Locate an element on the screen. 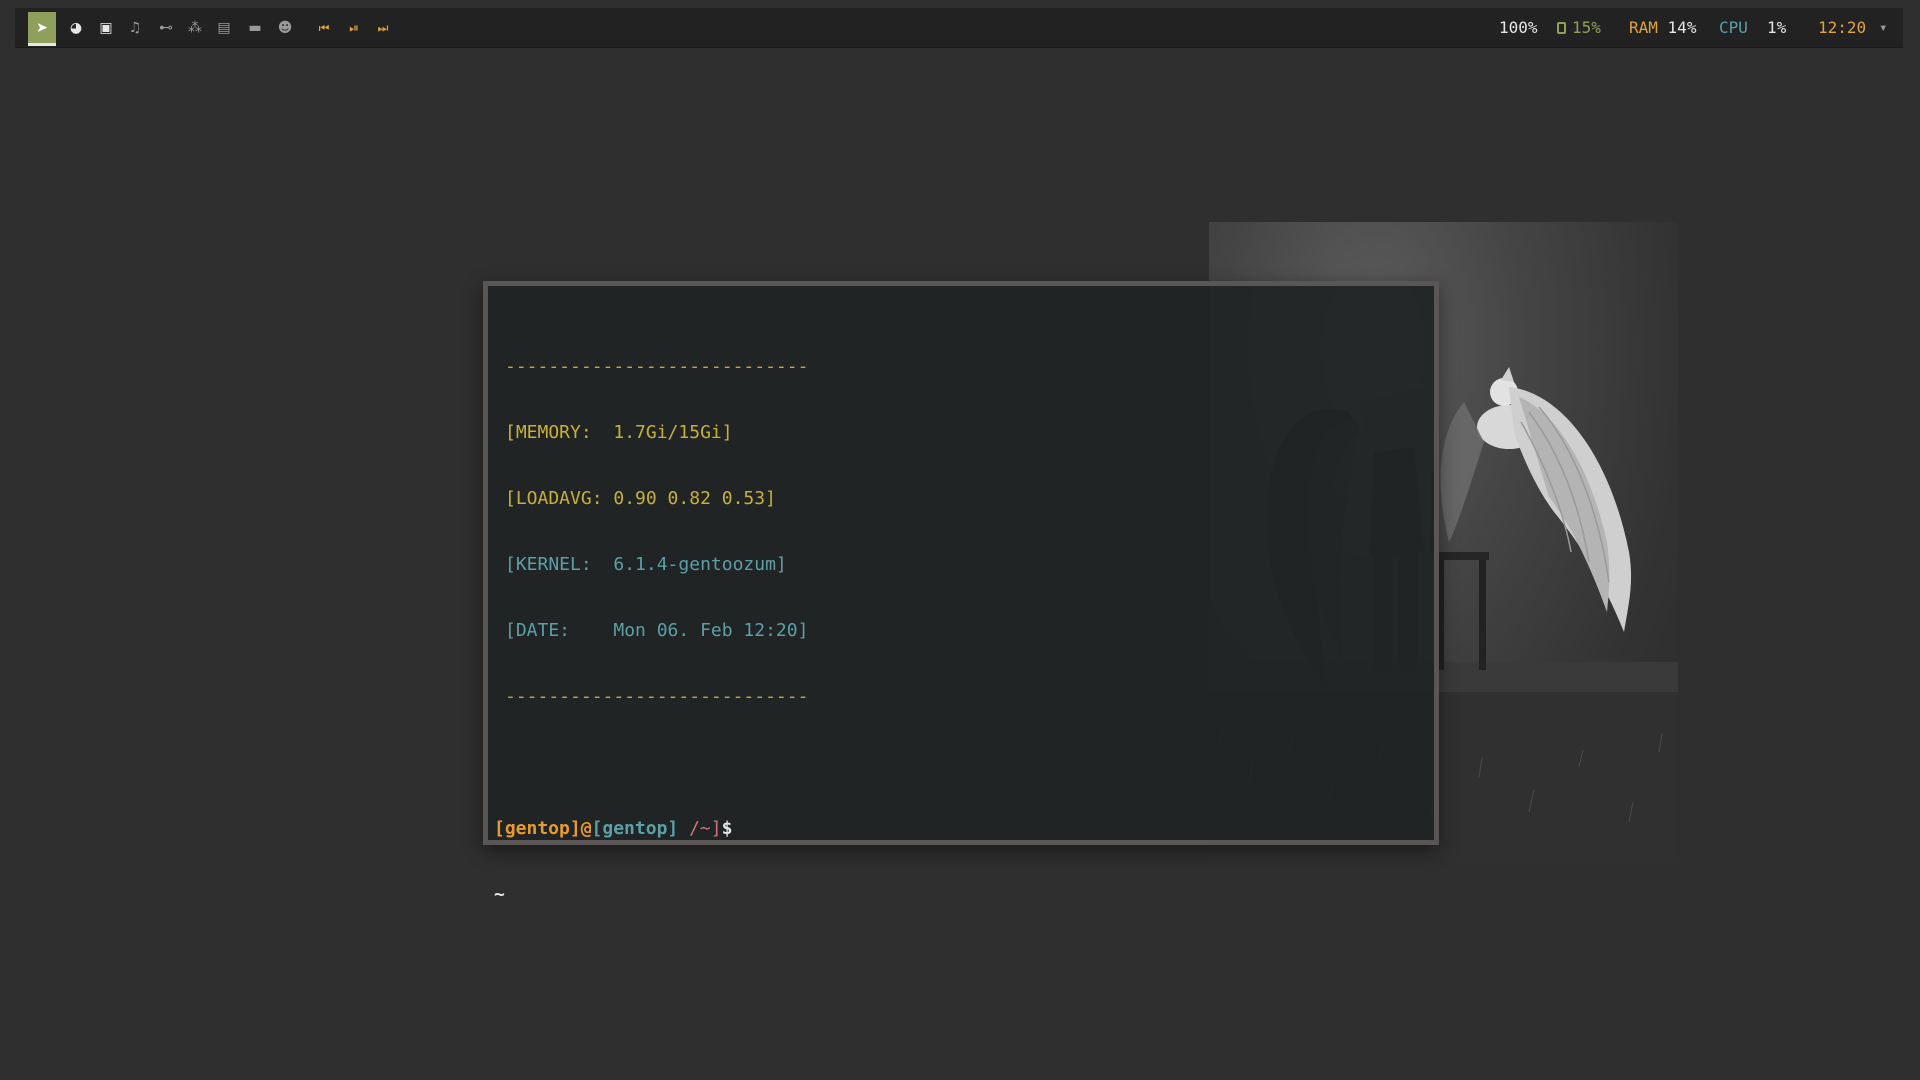 The width and height of the screenshot is (1920, 1080). media-prev-button: ⏮ is located at coordinates (324, 28).